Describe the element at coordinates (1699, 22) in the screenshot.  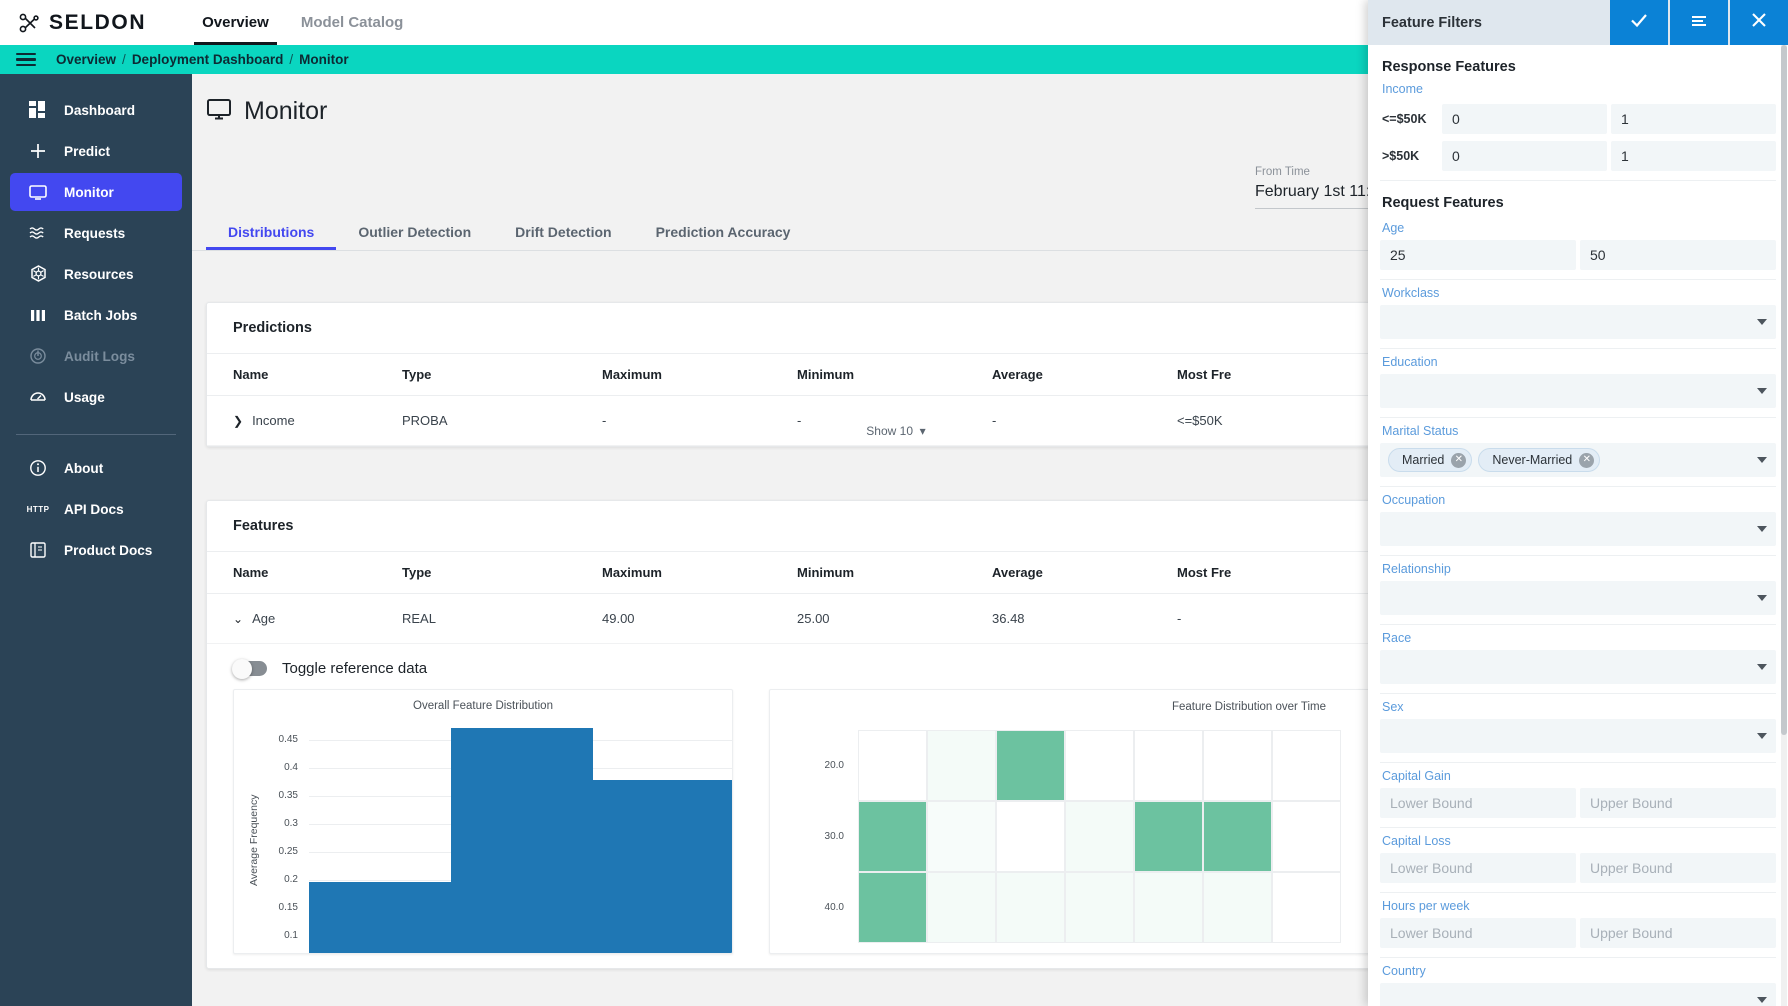
I see `reset-filters-button` at that location.